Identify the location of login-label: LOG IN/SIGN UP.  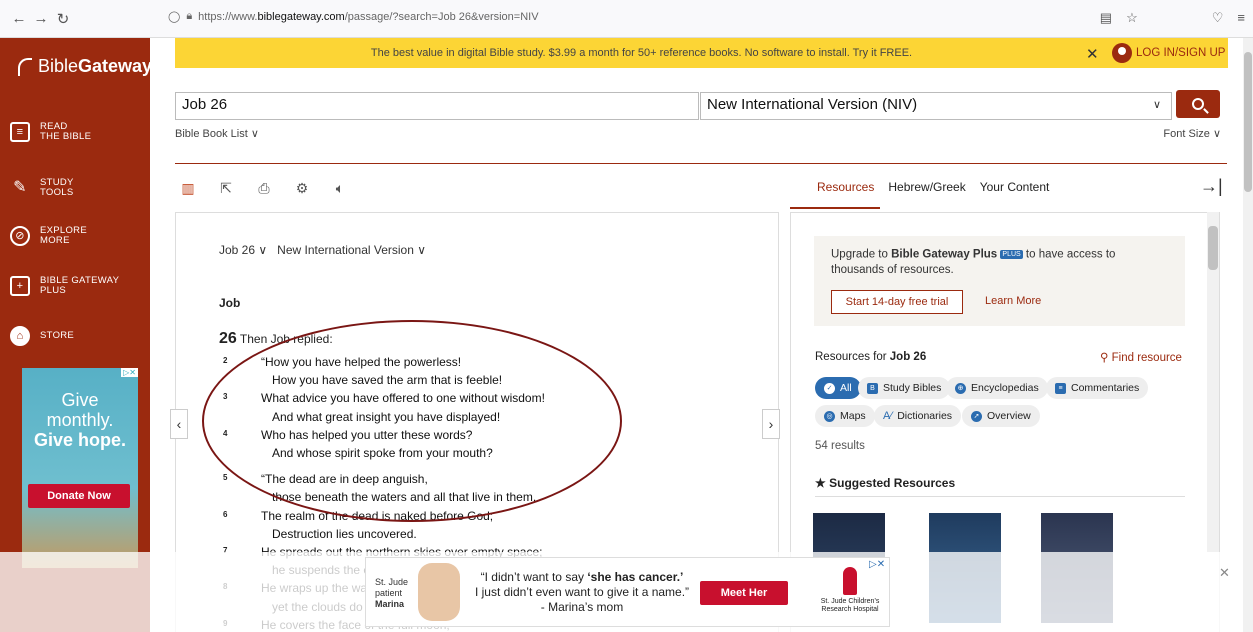
(1181, 53).